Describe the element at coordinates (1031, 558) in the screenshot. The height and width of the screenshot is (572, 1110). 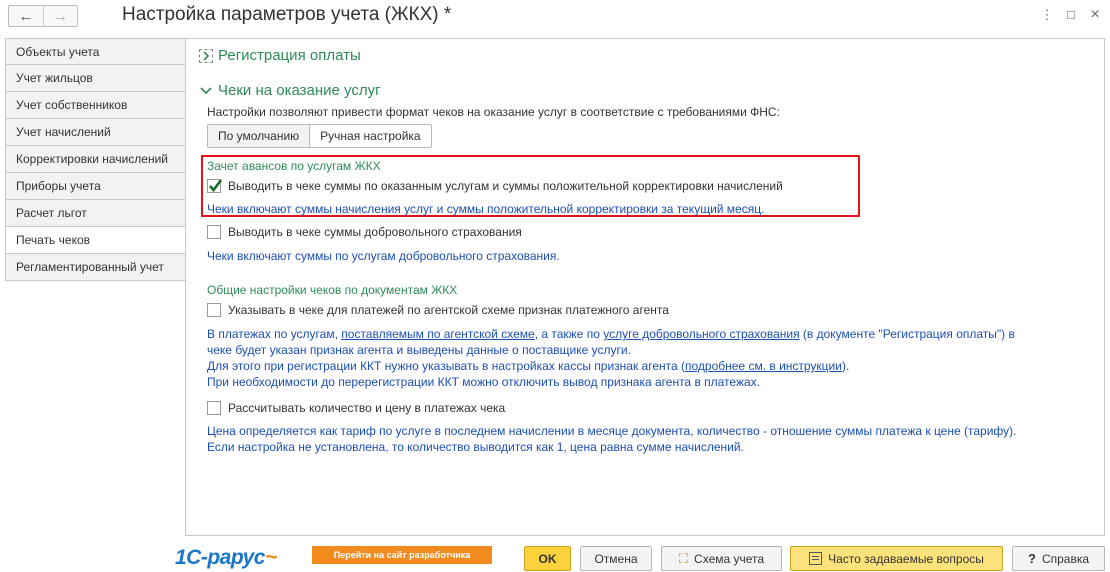
I see `help-icon: ?` at that location.